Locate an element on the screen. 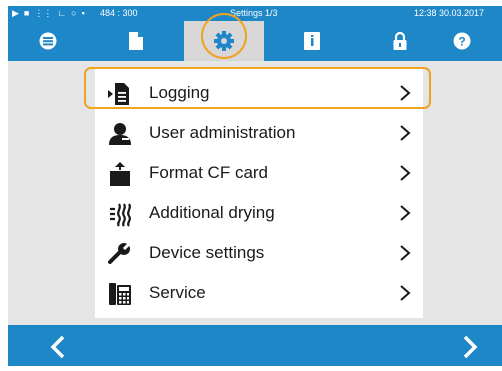  status-coordinates: 484 : 300 is located at coordinates (119, 13).